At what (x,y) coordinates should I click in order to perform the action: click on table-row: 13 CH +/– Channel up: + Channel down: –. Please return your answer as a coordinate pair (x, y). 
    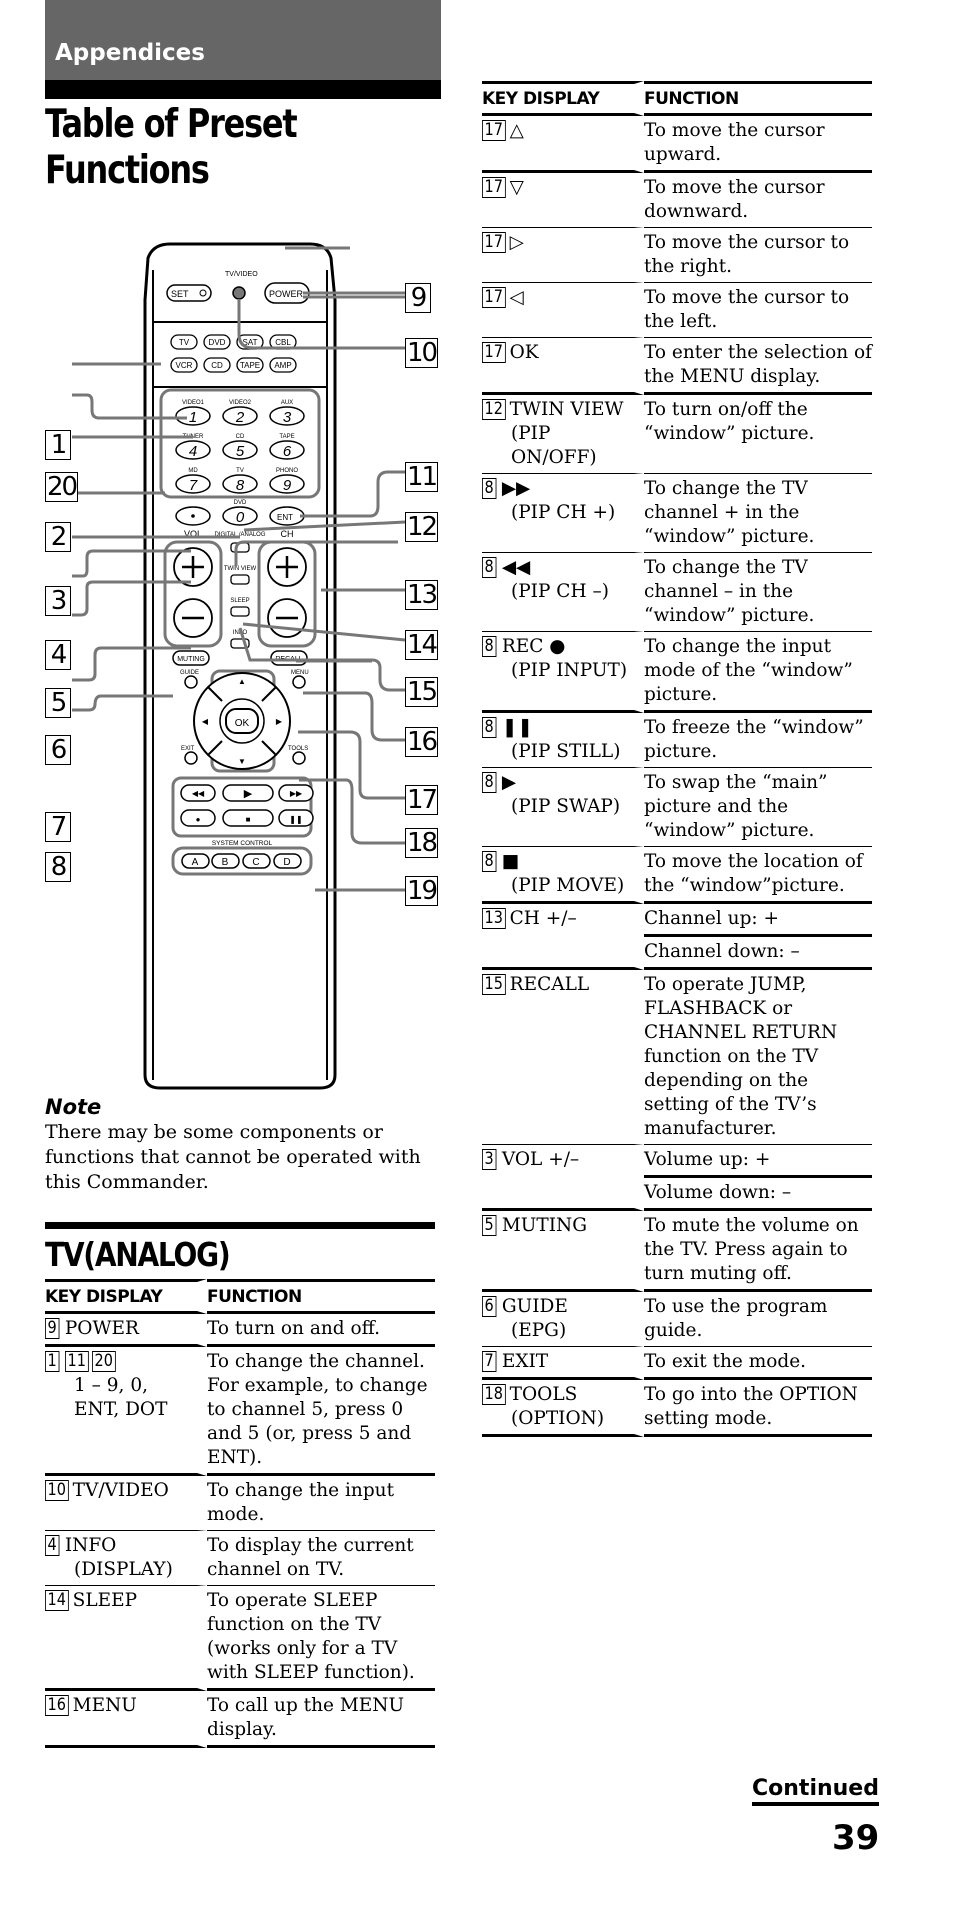
    Looking at the image, I should click on (677, 937).